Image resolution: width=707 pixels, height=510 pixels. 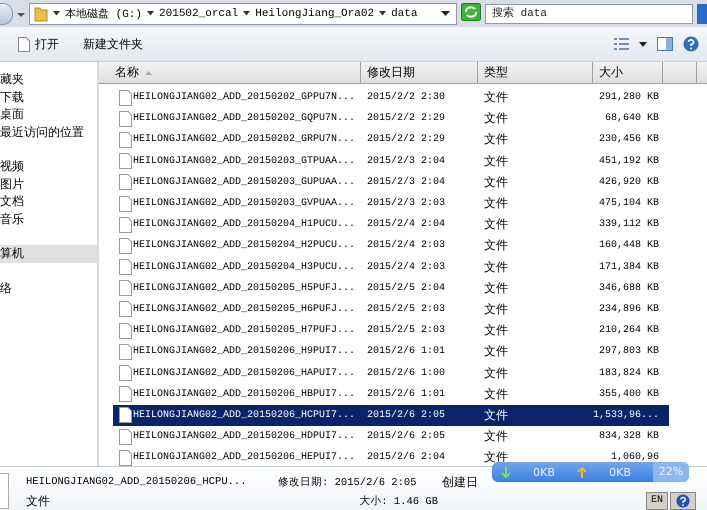 I want to click on file-row: HEILONGJIANG02_ADD_20150203_GUPUAA... 2015/2/3 2:04 文件 426,920 KB, so click(x=391, y=182).